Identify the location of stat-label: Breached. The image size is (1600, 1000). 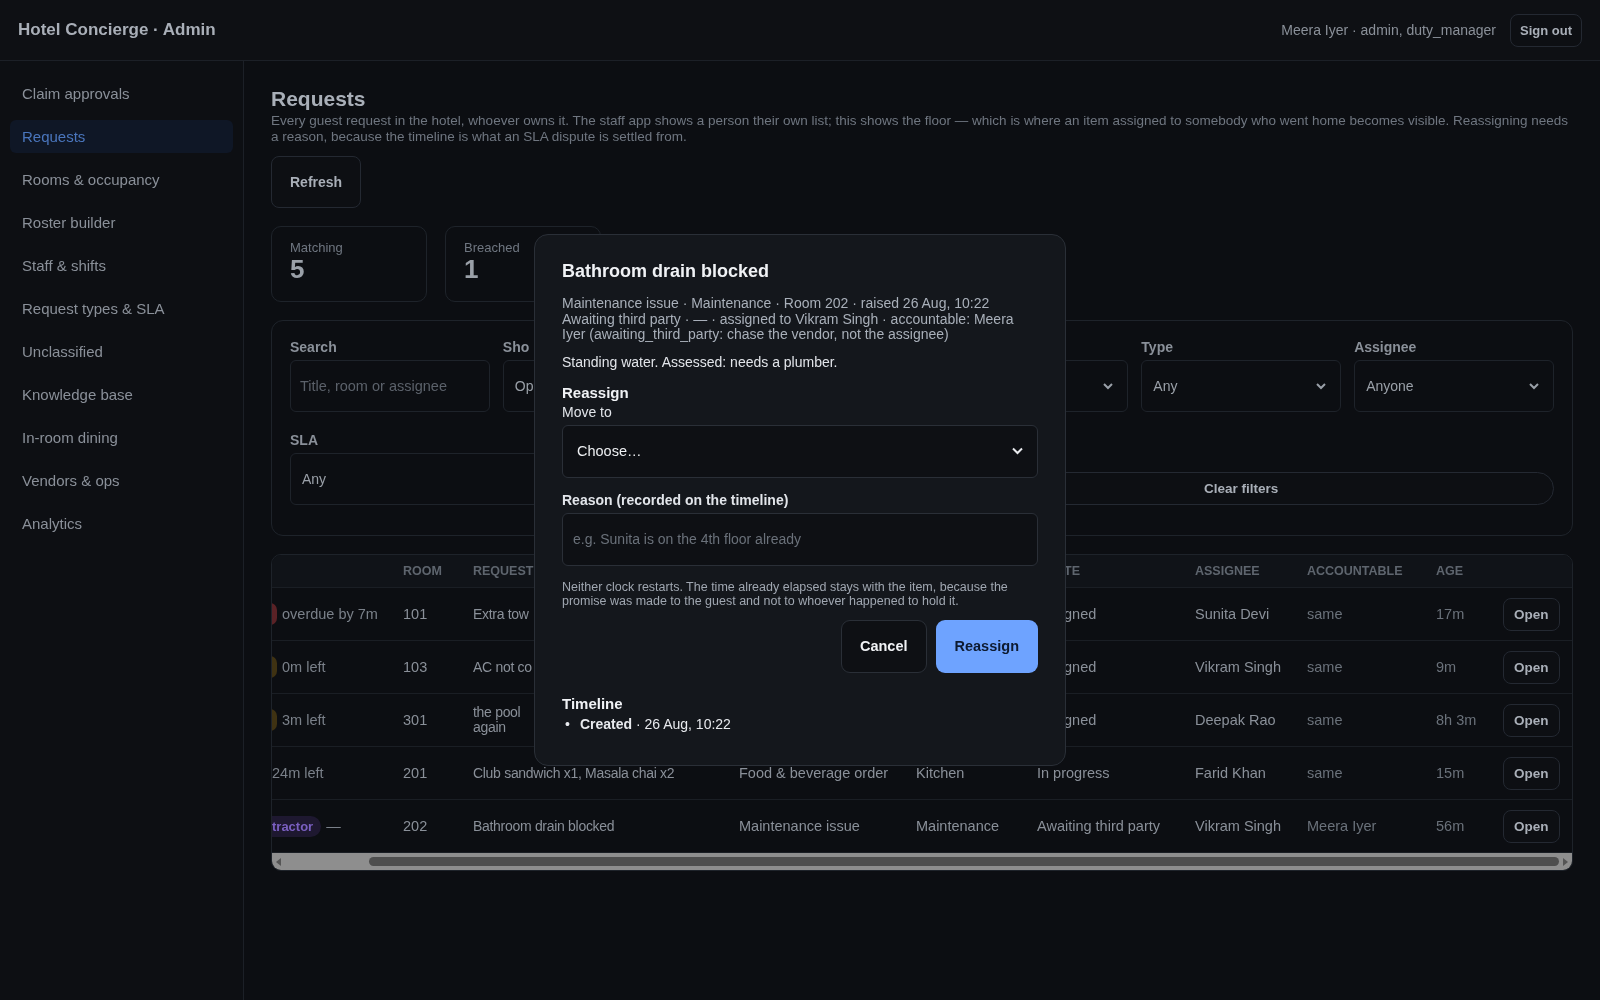
(492, 247).